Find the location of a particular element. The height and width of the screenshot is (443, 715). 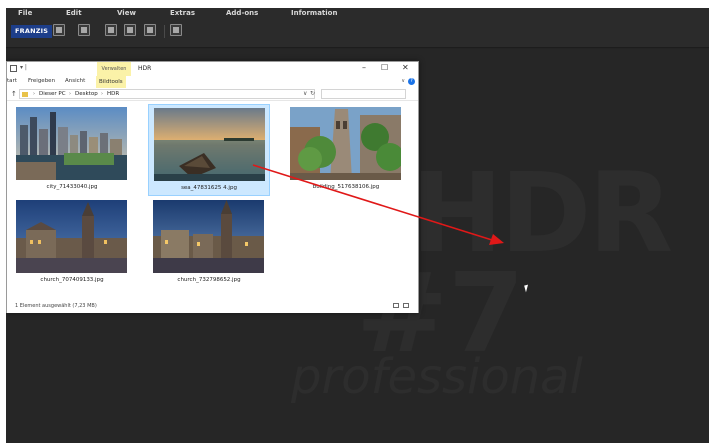

breadcrumb-hdr: HDR is located at coordinates (113, 94).